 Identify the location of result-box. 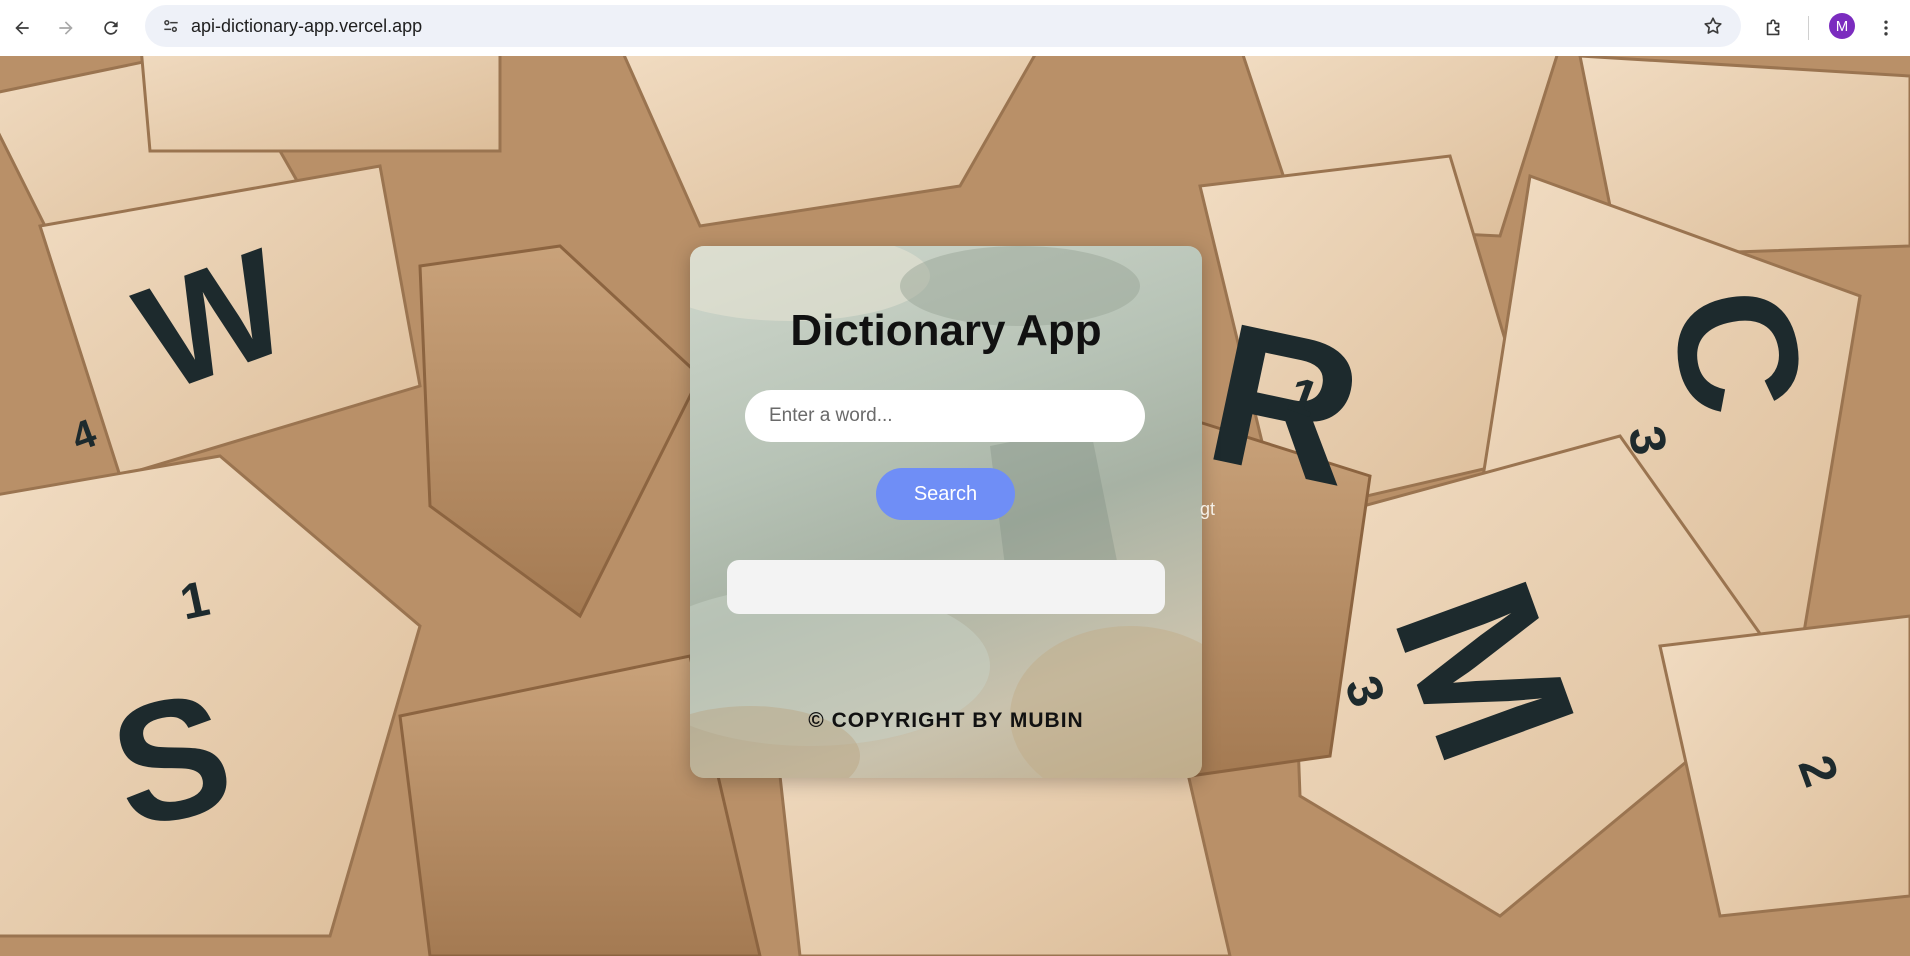
(946, 587).